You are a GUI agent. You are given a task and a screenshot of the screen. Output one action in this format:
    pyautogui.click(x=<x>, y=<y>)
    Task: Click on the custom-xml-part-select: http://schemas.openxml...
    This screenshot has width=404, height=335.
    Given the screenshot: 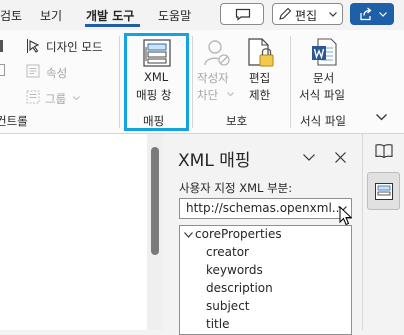 What is the action you would take?
    pyautogui.click(x=265, y=208)
    